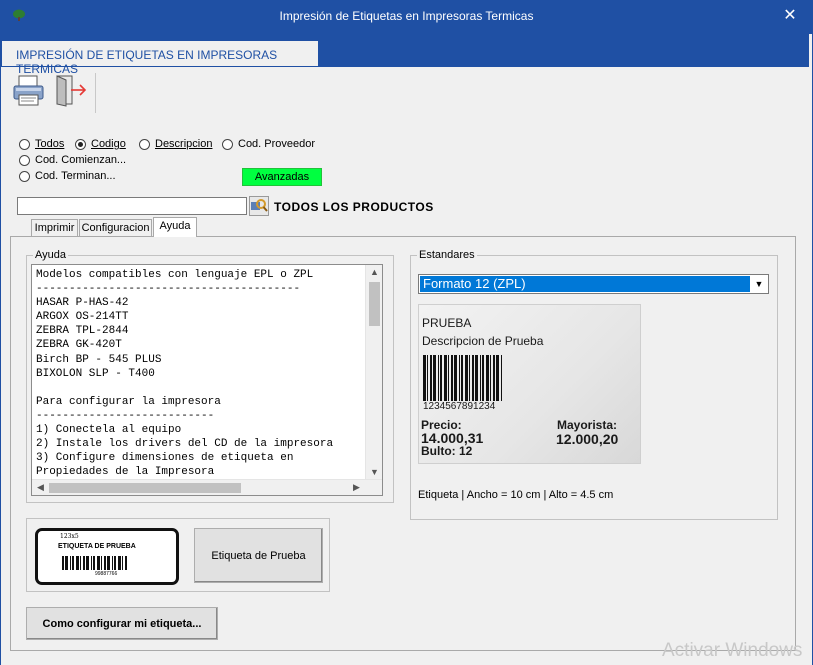  What do you see at coordinates (447, 451) in the screenshot?
I see `preview-package: Bulto: 12` at bounding box center [447, 451].